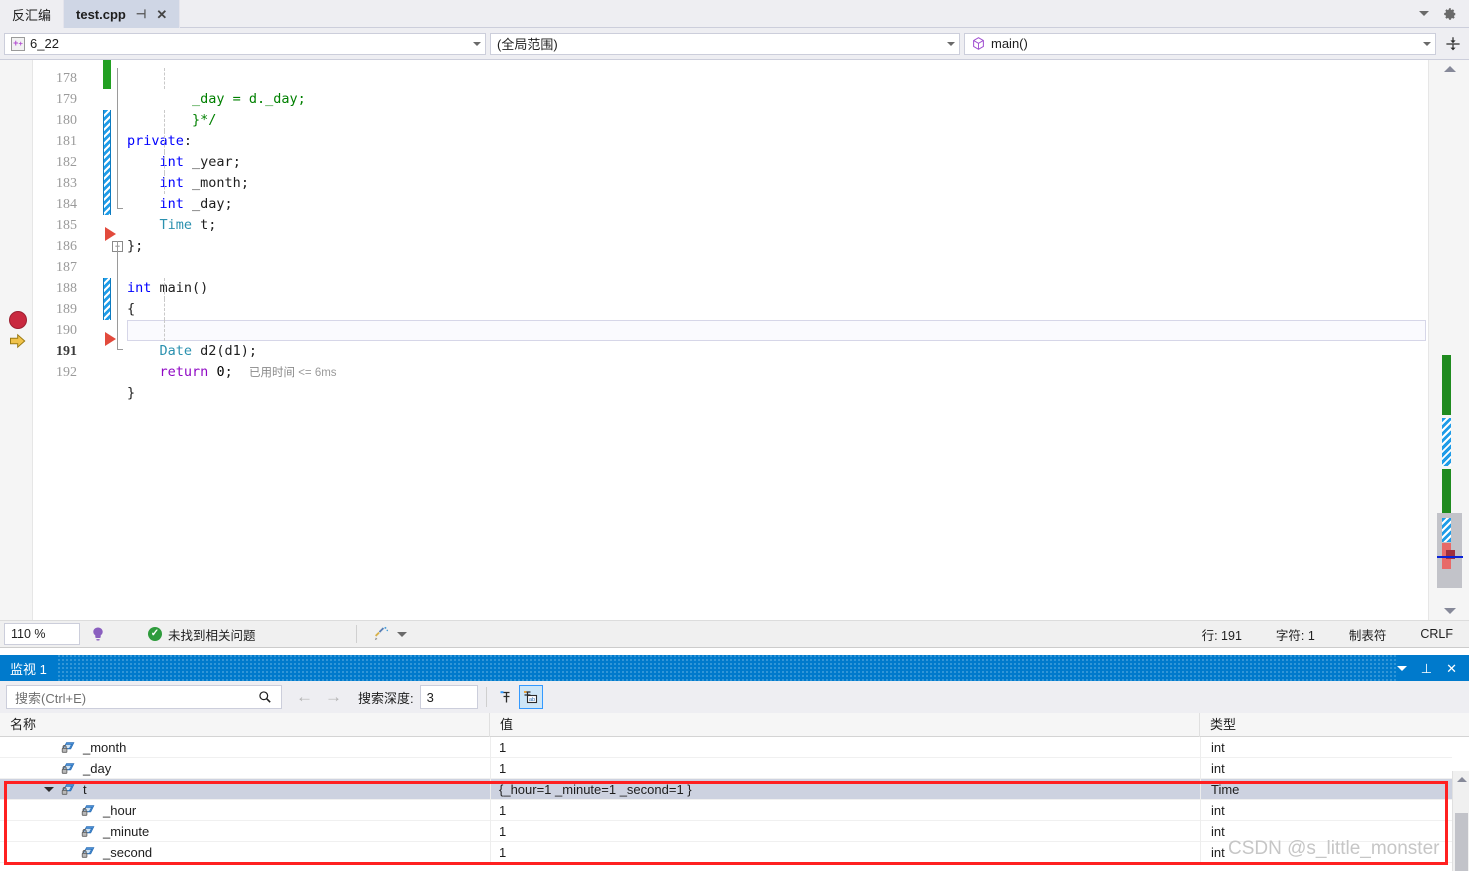 The width and height of the screenshot is (1469, 871). What do you see at coordinates (430, 697) in the screenshot?
I see `search-depth-value: 3` at bounding box center [430, 697].